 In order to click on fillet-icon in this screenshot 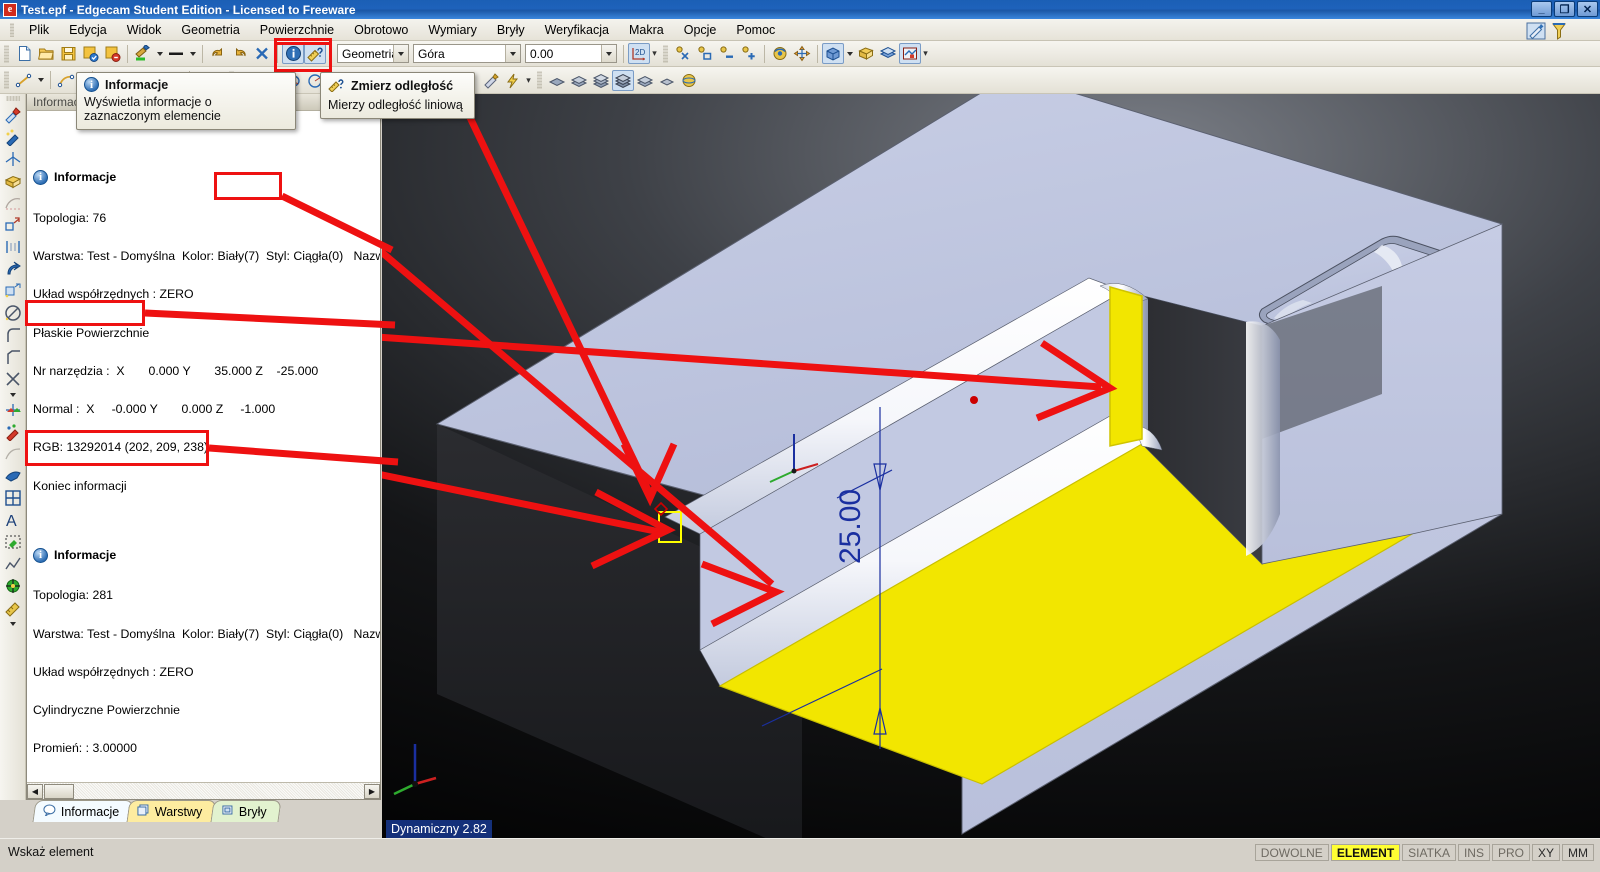, I will do `click(13, 335)`.